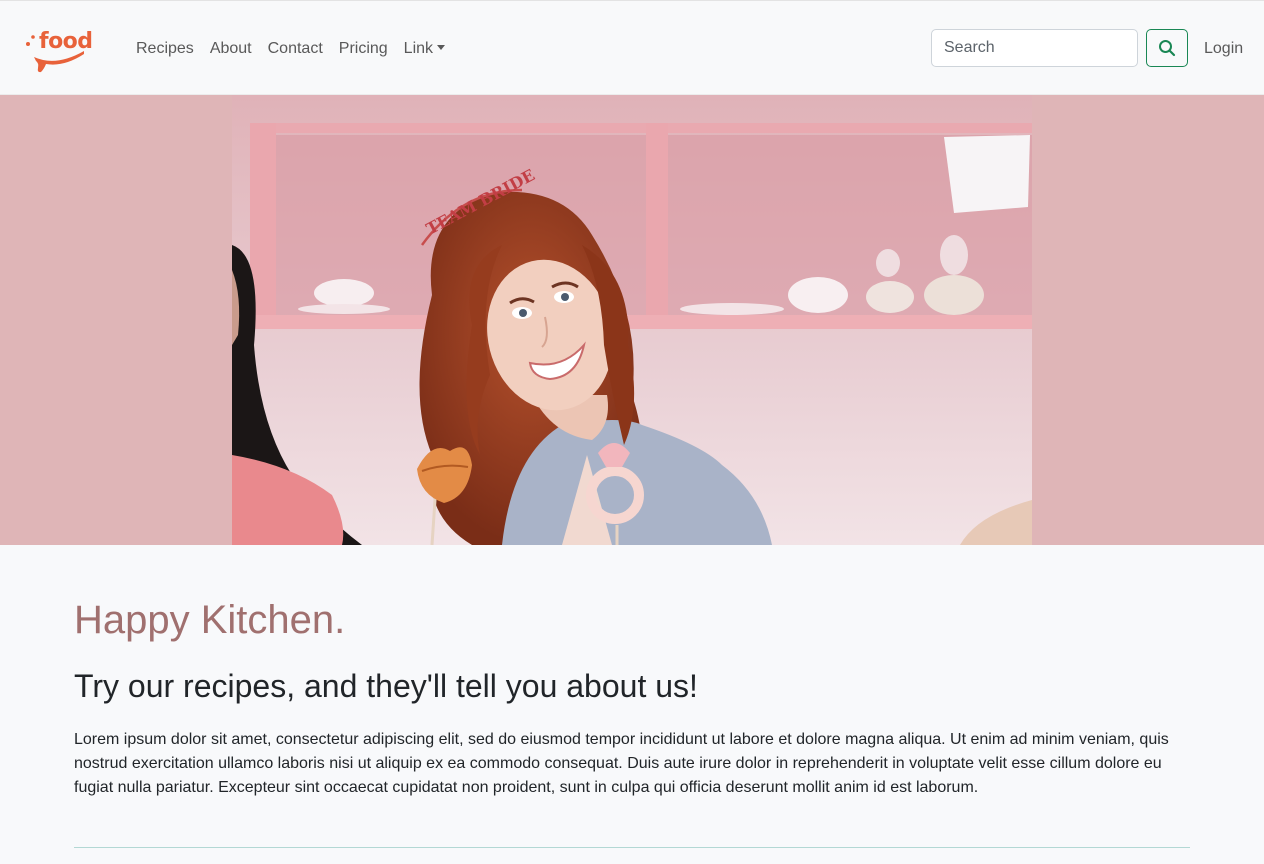  I want to click on search-button, so click(1167, 48).